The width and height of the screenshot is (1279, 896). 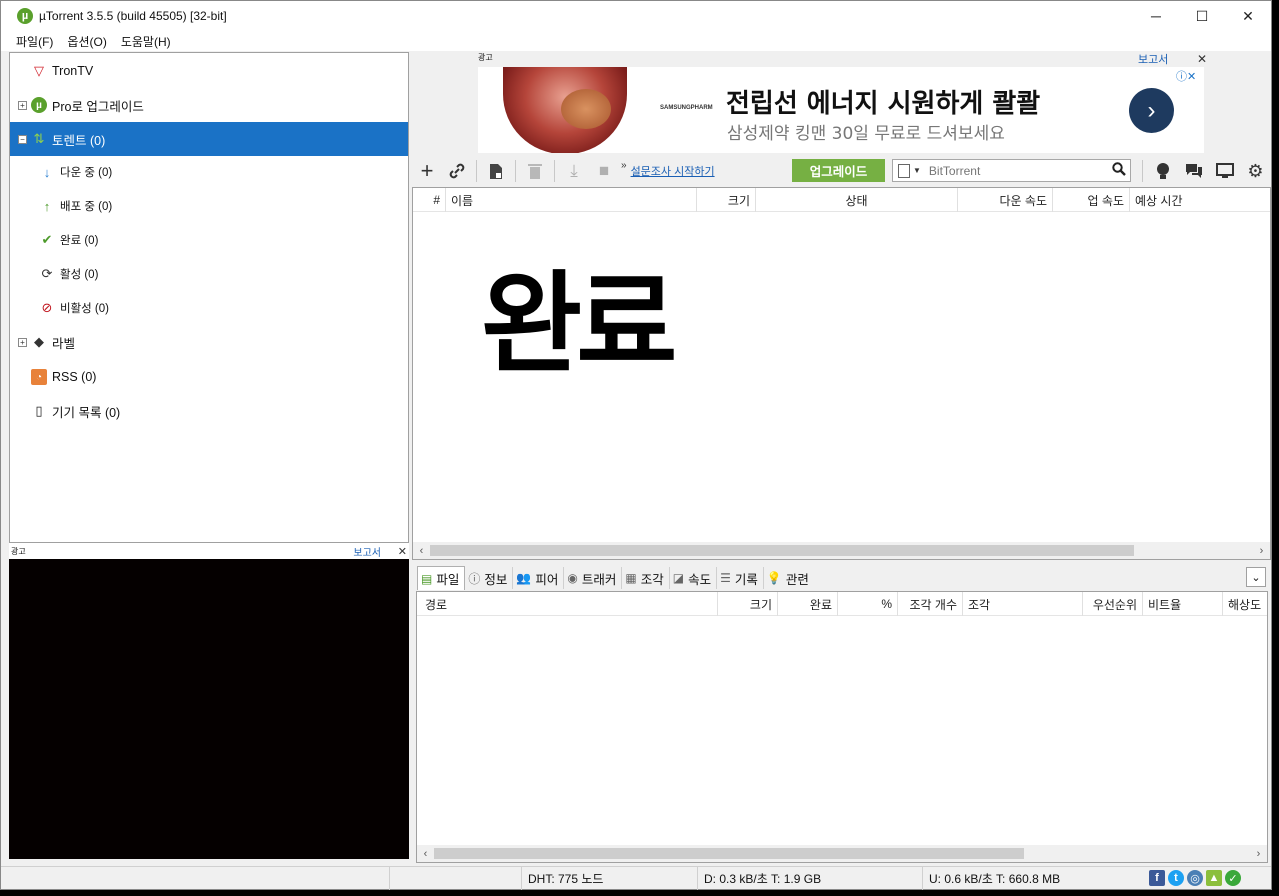 What do you see at coordinates (209, 139) in the screenshot?
I see `sidebar-item-torrents: − ⇅ 토렌트 (0)` at bounding box center [209, 139].